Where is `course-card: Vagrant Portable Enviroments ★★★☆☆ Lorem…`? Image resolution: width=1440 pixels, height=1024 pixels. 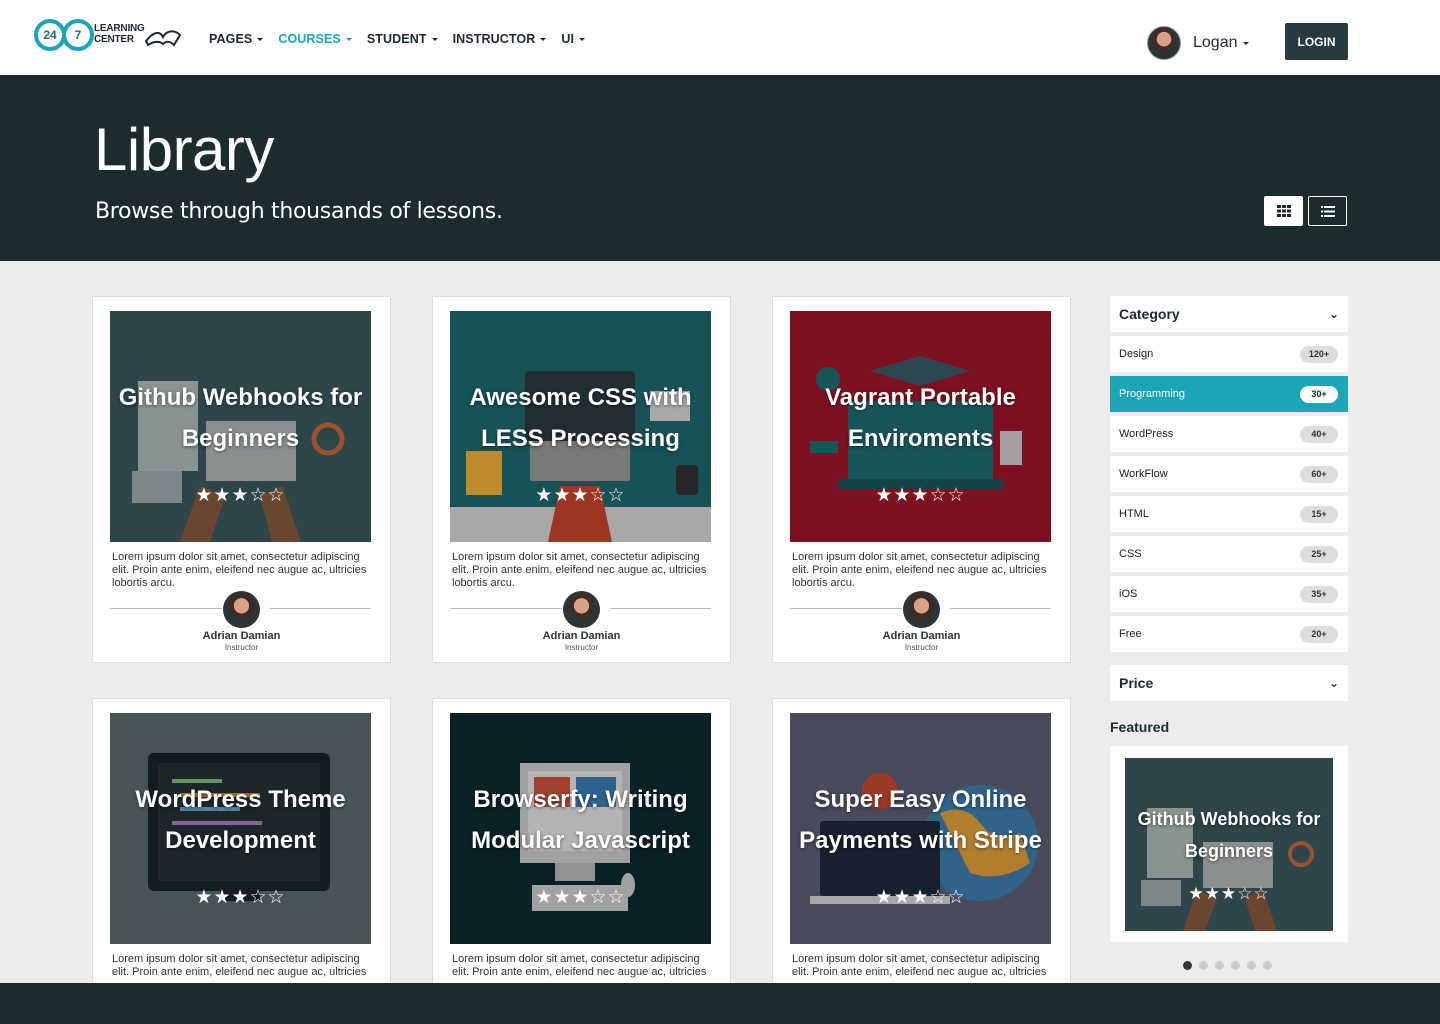
course-card: Vagrant Portable Enviroments ★★★☆☆ Lorem… is located at coordinates (921, 479).